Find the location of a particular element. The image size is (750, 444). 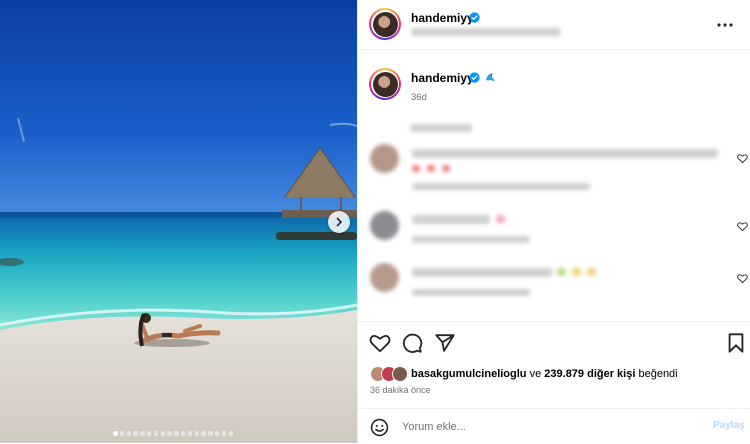

post-time-ago: 36 dakika önce is located at coordinates (400, 390).